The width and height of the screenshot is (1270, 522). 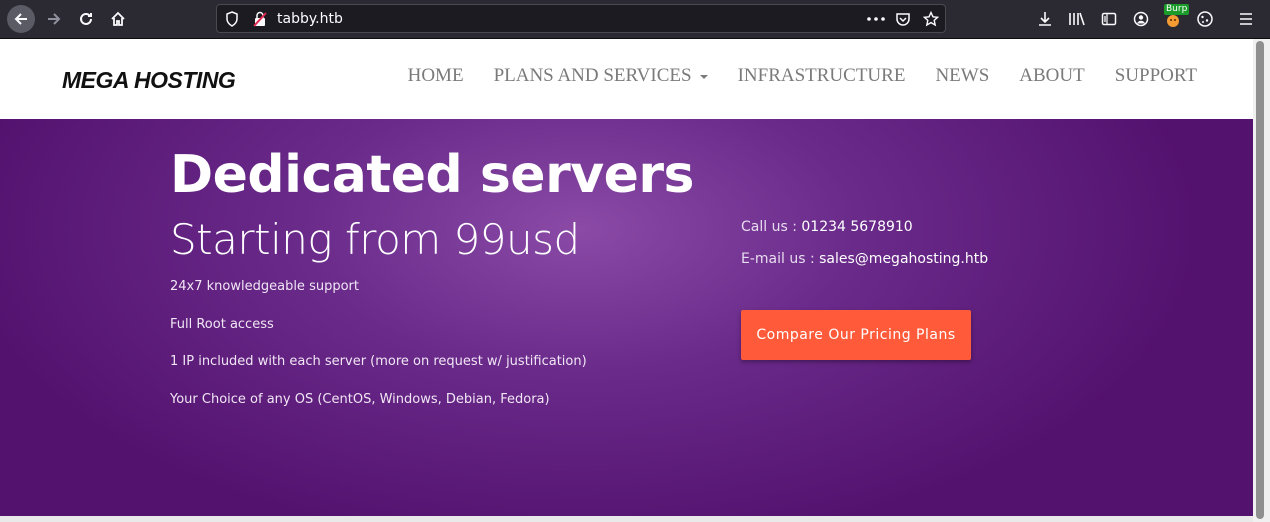 I want to click on cookie-extension-icon, so click(x=1205, y=19).